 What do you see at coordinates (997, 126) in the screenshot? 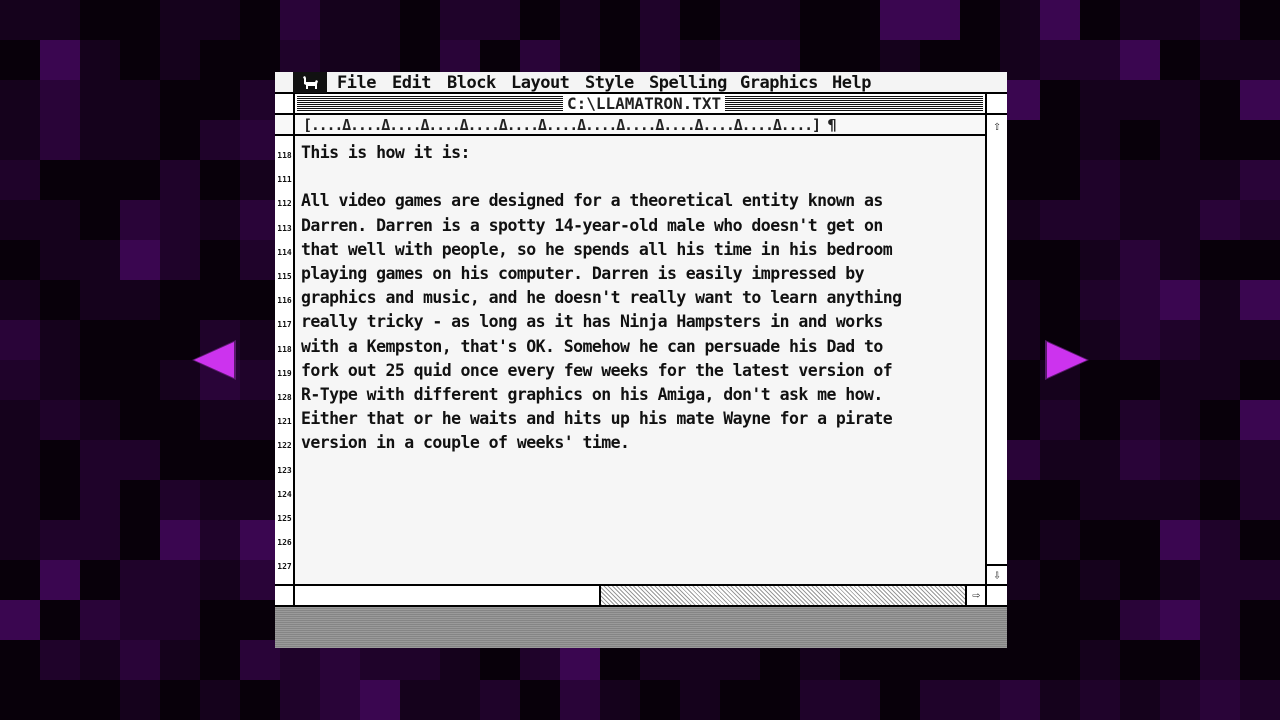
I see `scroll-up-arrow-icon: ⇧` at bounding box center [997, 126].